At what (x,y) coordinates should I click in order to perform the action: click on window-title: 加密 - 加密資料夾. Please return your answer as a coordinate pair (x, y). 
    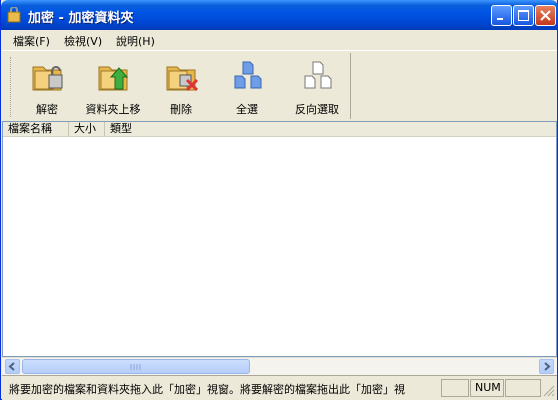
    Looking at the image, I should click on (81, 18).